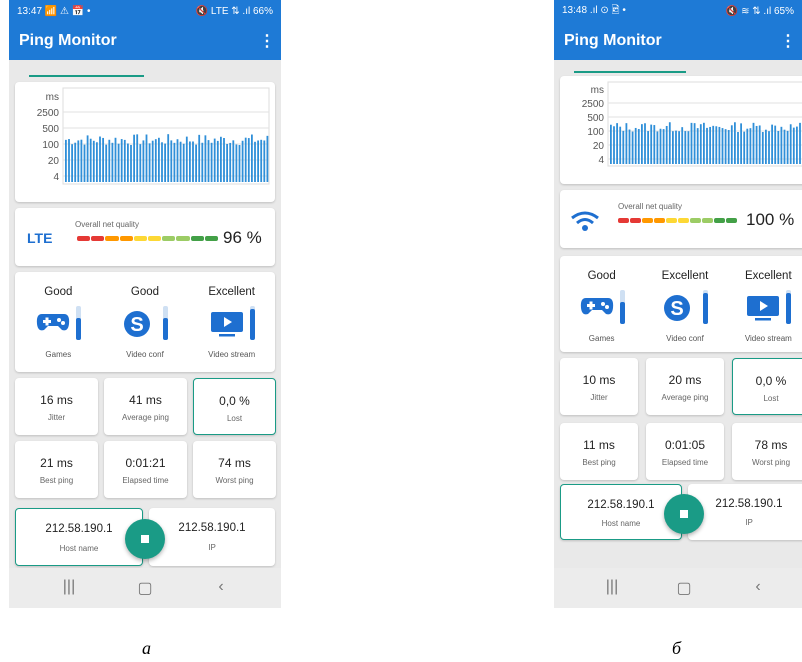 This screenshot has width=802, height=662. Describe the element at coordinates (67, 11) in the screenshot. I see `status-icons: 📶 ⚠ 📅 •` at that location.